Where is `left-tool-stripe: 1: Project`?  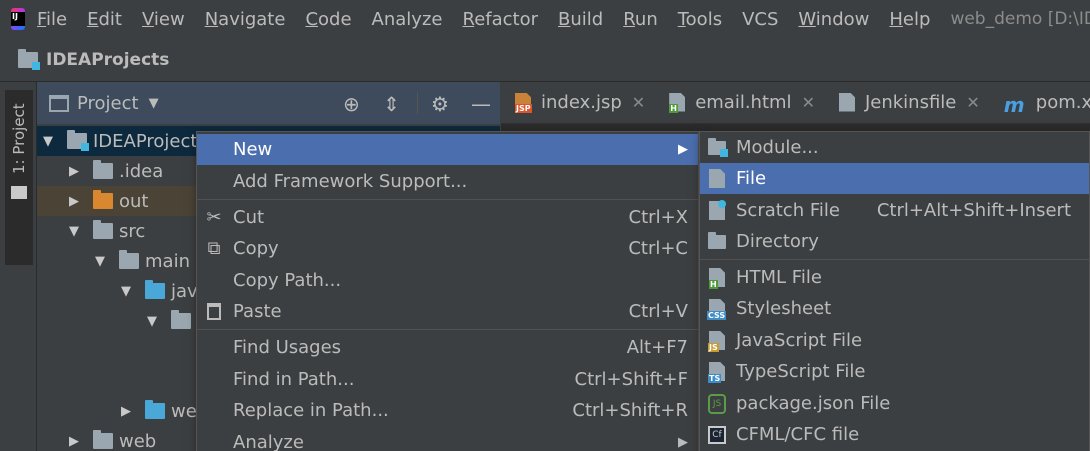 left-tool-stripe: 1: Project is located at coordinates (18, 266).